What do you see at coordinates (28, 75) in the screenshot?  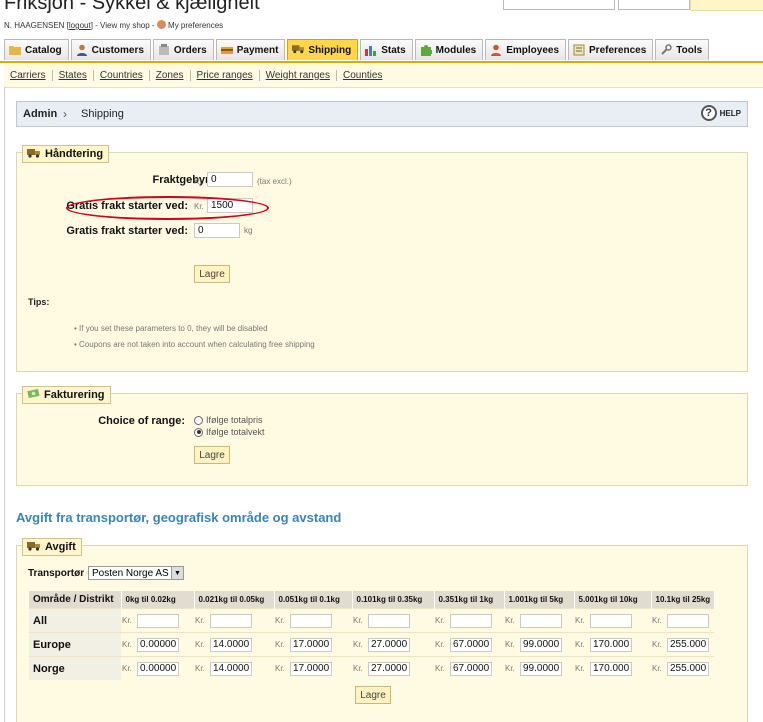 I see `subnav-carriers: Carriers` at bounding box center [28, 75].